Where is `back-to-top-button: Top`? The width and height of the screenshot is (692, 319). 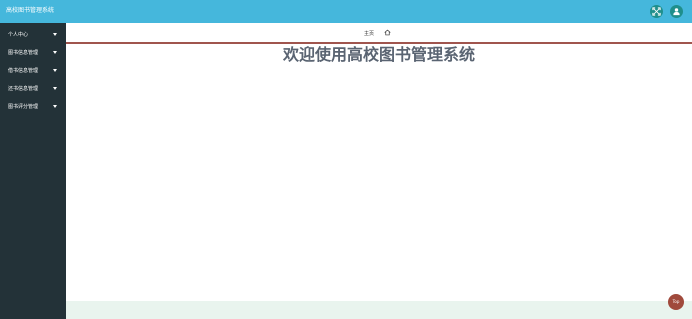 back-to-top-button: Top is located at coordinates (676, 302).